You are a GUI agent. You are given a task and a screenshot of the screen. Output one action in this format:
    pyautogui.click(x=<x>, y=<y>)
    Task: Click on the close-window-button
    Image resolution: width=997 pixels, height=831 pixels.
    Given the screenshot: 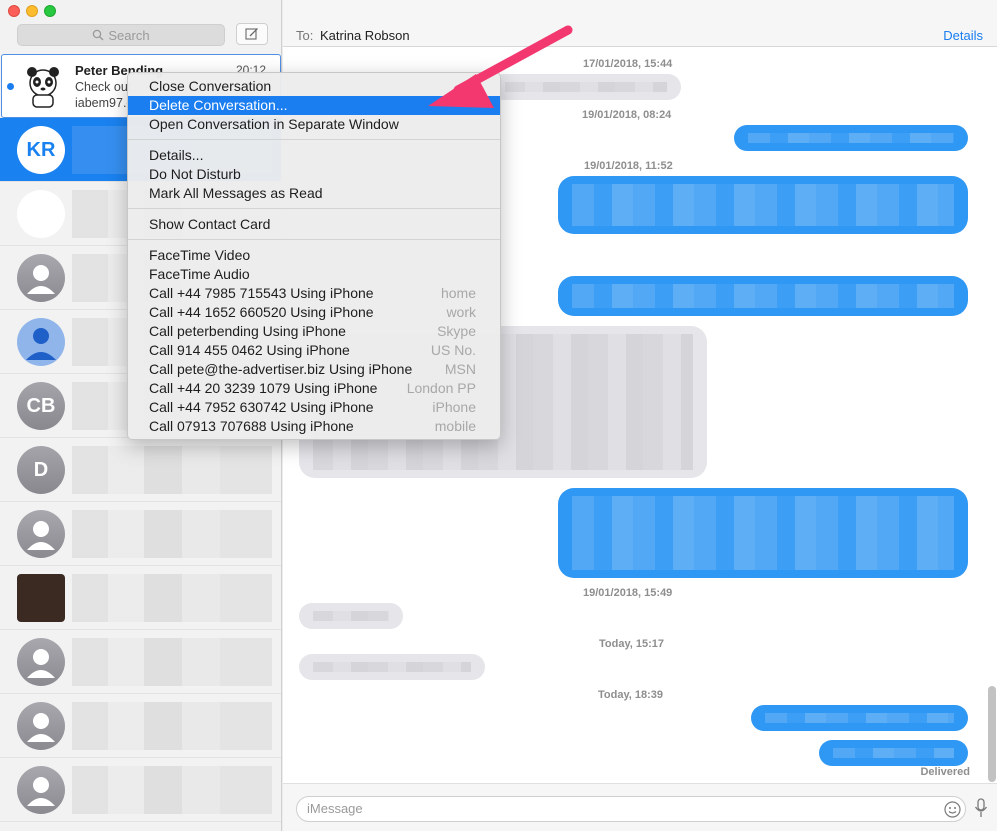 What is the action you would take?
    pyautogui.click(x=14, y=11)
    